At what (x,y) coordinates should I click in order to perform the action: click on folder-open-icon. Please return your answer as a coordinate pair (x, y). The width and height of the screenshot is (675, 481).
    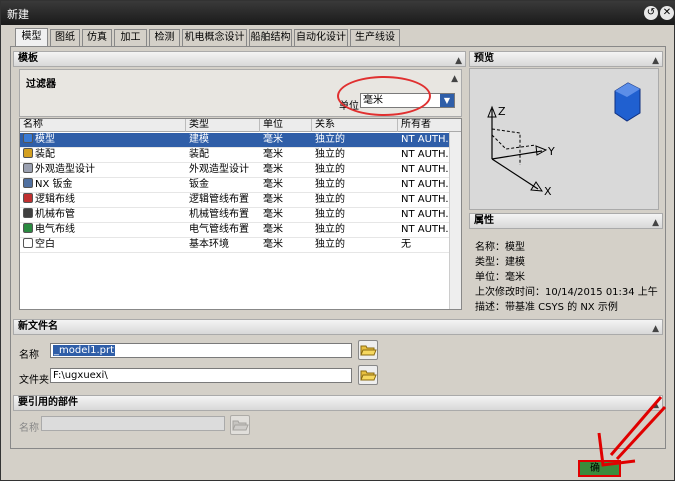
    Looking at the image, I should click on (368, 375).